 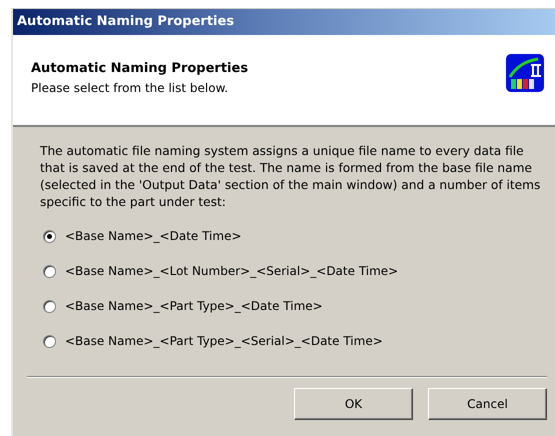 What do you see at coordinates (224, 341) in the screenshot?
I see `option-label: <Base Name>_<Part Type>_<Serial>_<Date Time>` at bounding box center [224, 341].